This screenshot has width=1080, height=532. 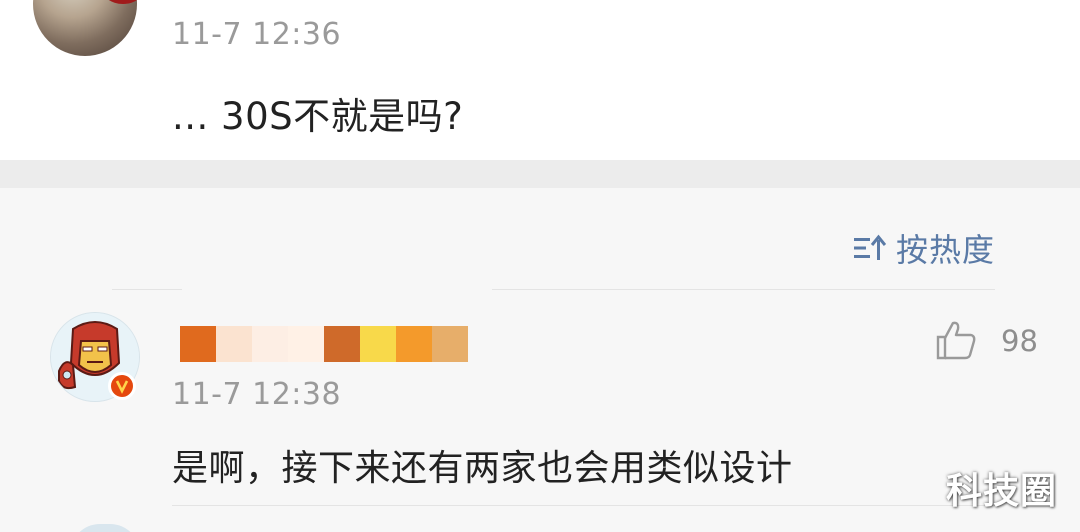 What do you see at coordinates (870, 247) in the screenshot?
I see `sort-icon` at bounding box center [870, 247].